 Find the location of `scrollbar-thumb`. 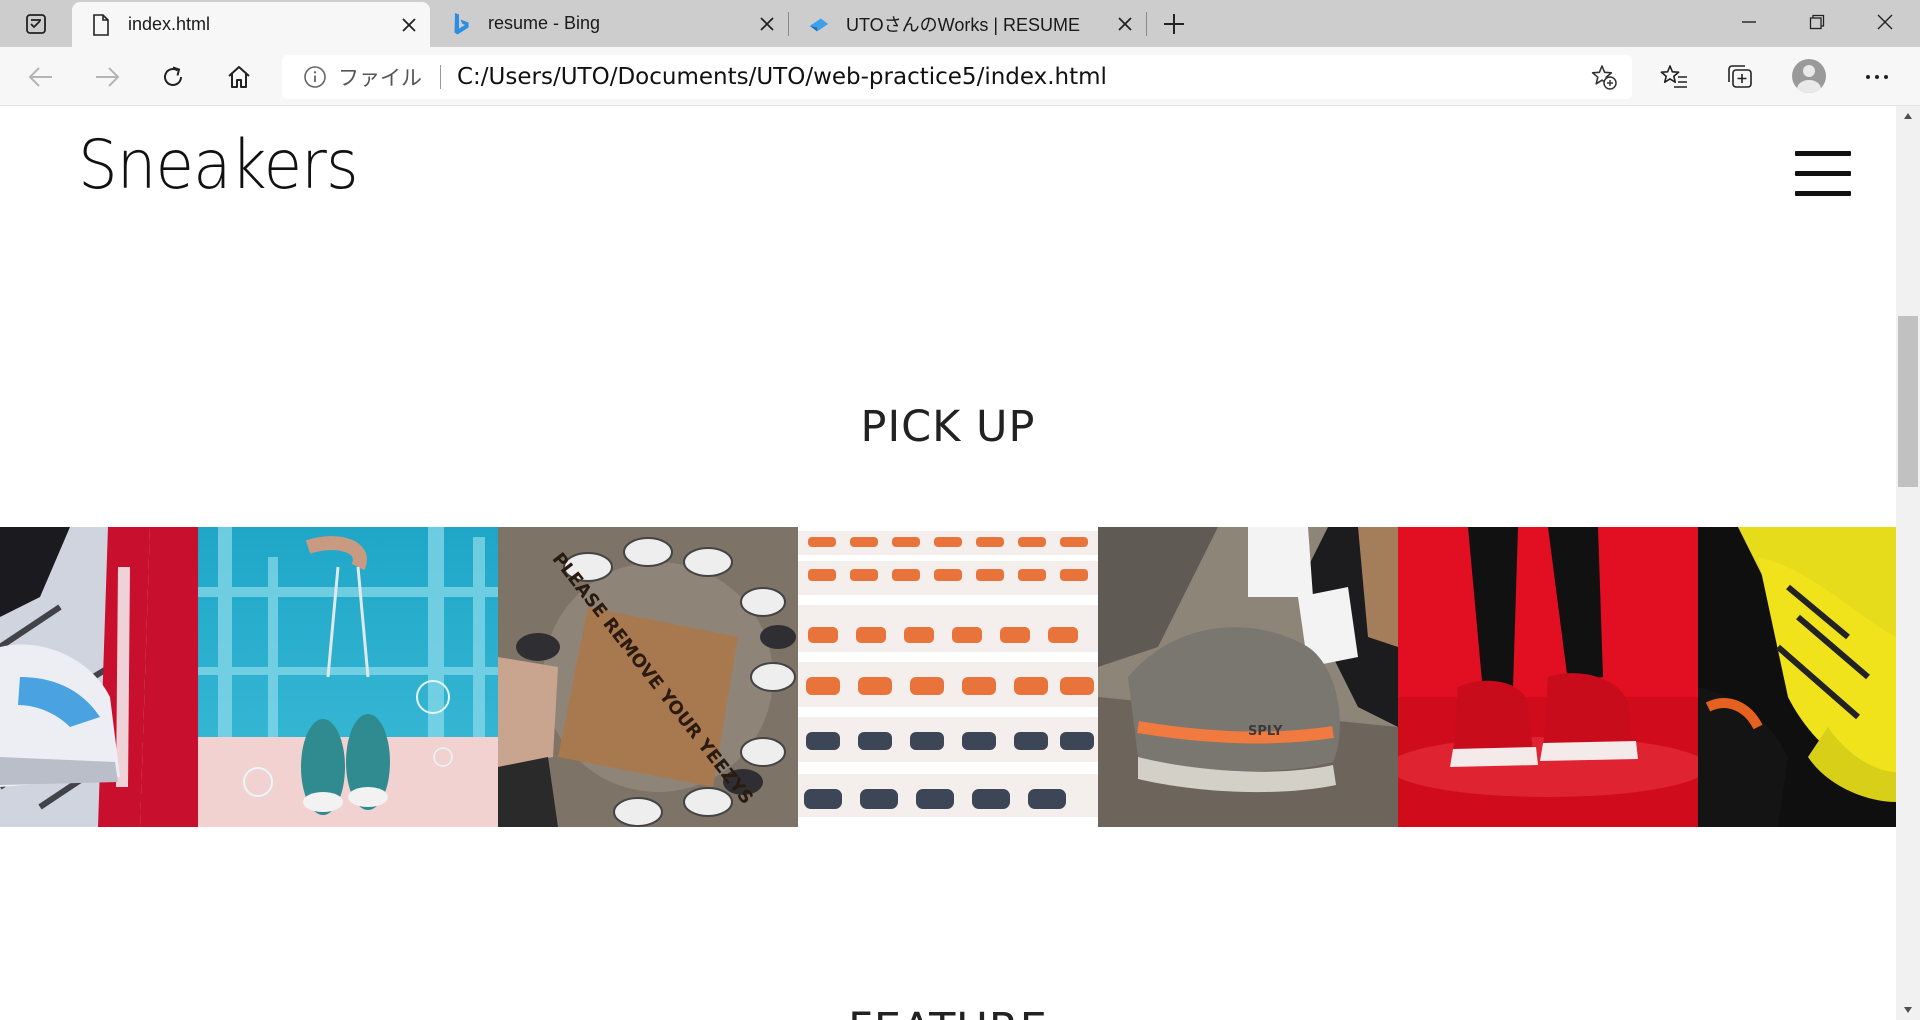

scrollbar-thumb is located at coordinates (1908, 401).